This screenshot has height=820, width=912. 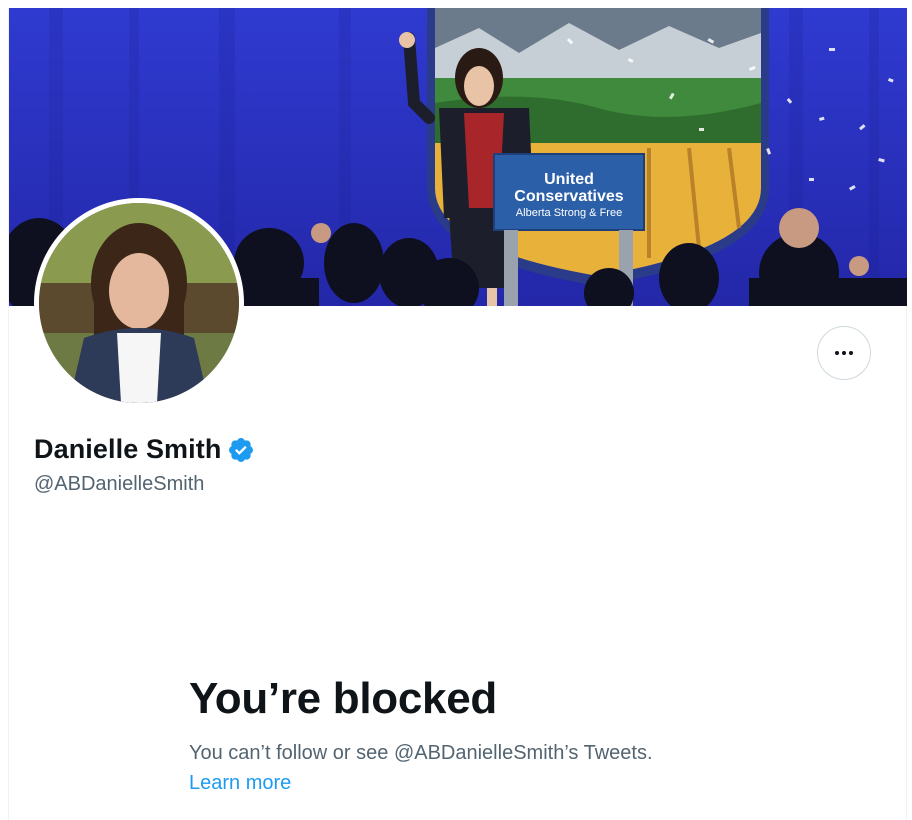 What do you see at coordinates (569, 213) in the screenshot?
I see `podium-line-3: Alberta Strong & Free` at bounding box center [569, 213].